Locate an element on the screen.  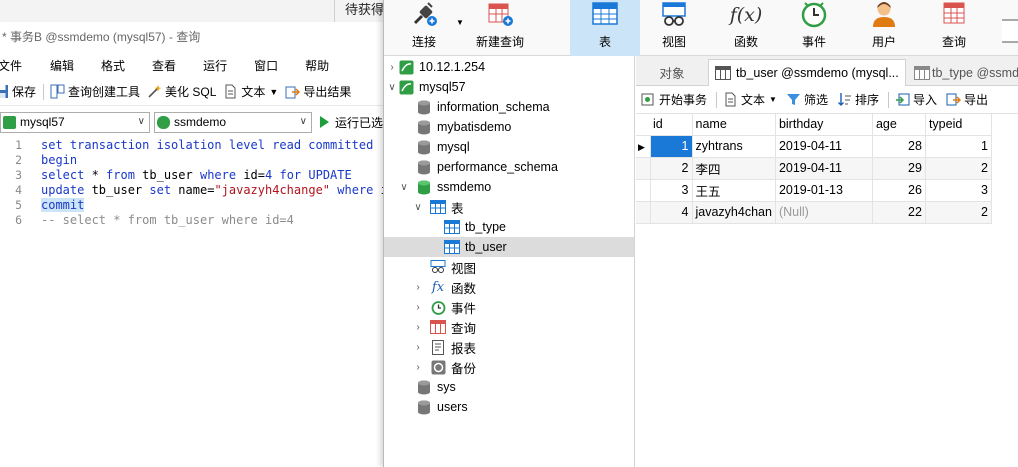
query-toolbar: 保存 查询创建工具 美化 SQL 文本 ▼ 导出结果 is located at coordinates (200, 92).